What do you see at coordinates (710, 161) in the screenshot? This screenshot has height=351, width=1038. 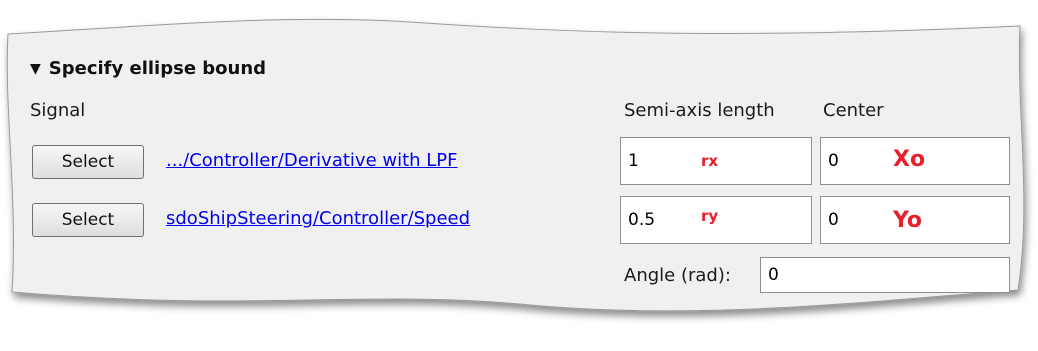 I see `rx-annotation: rx` at bounding box center [710, 161].